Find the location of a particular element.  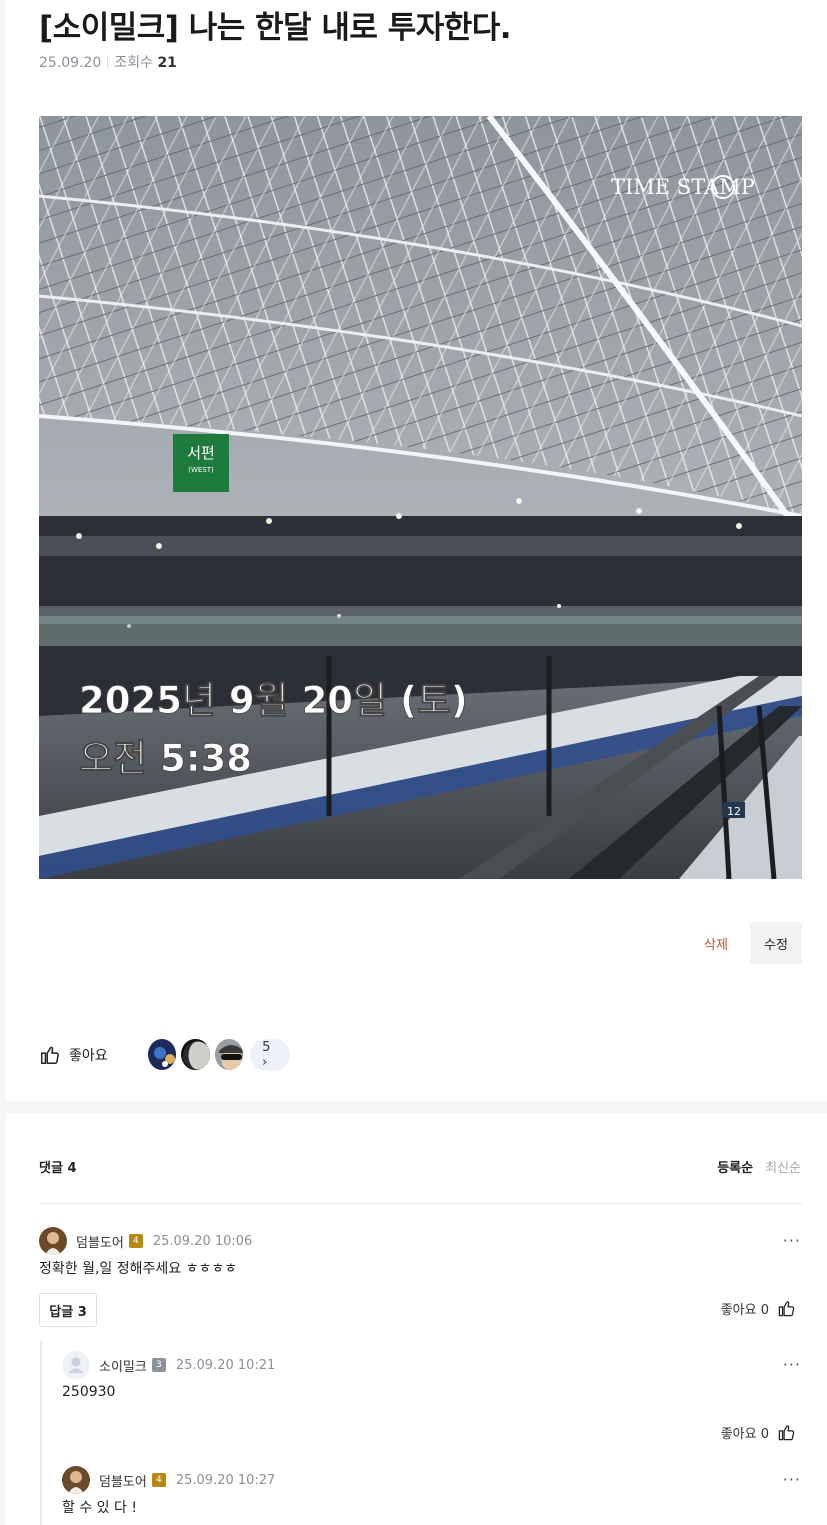

post-meta: 25.09.20 조회수 21 is located at coordinates (108, 62).